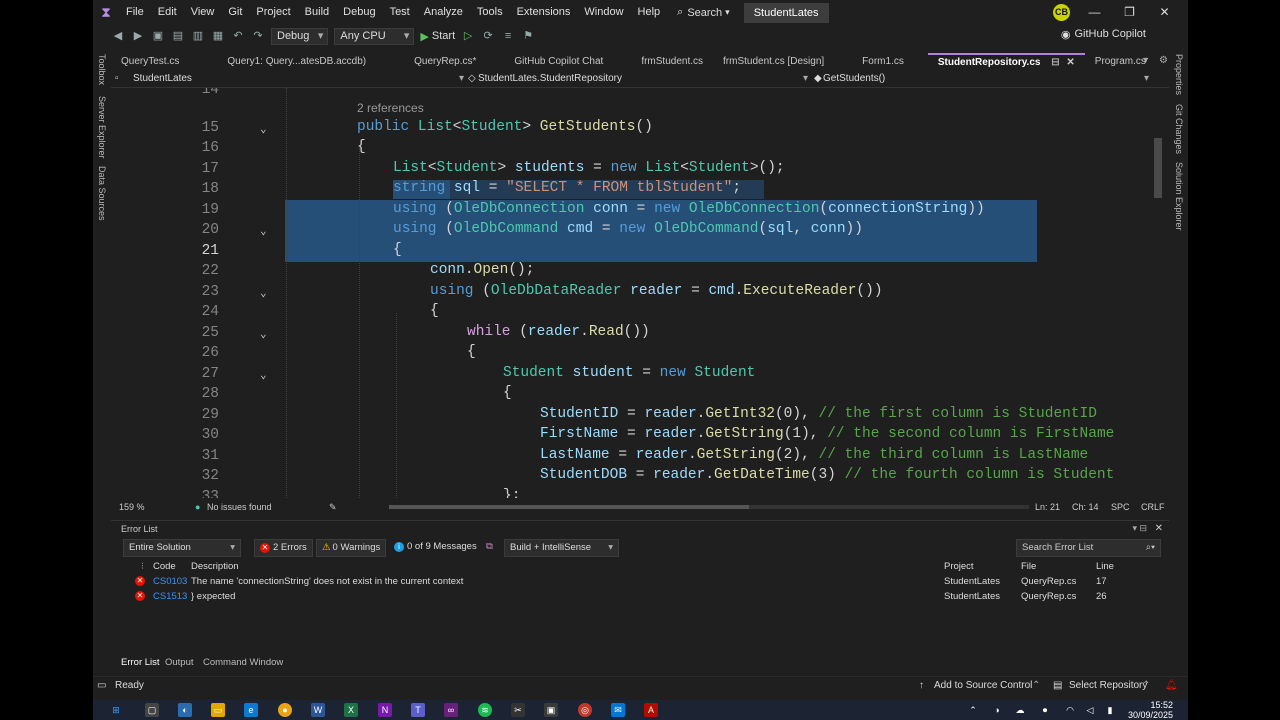  I want to click on tab-querytest: QueryTest.cs, so click(150, 62).